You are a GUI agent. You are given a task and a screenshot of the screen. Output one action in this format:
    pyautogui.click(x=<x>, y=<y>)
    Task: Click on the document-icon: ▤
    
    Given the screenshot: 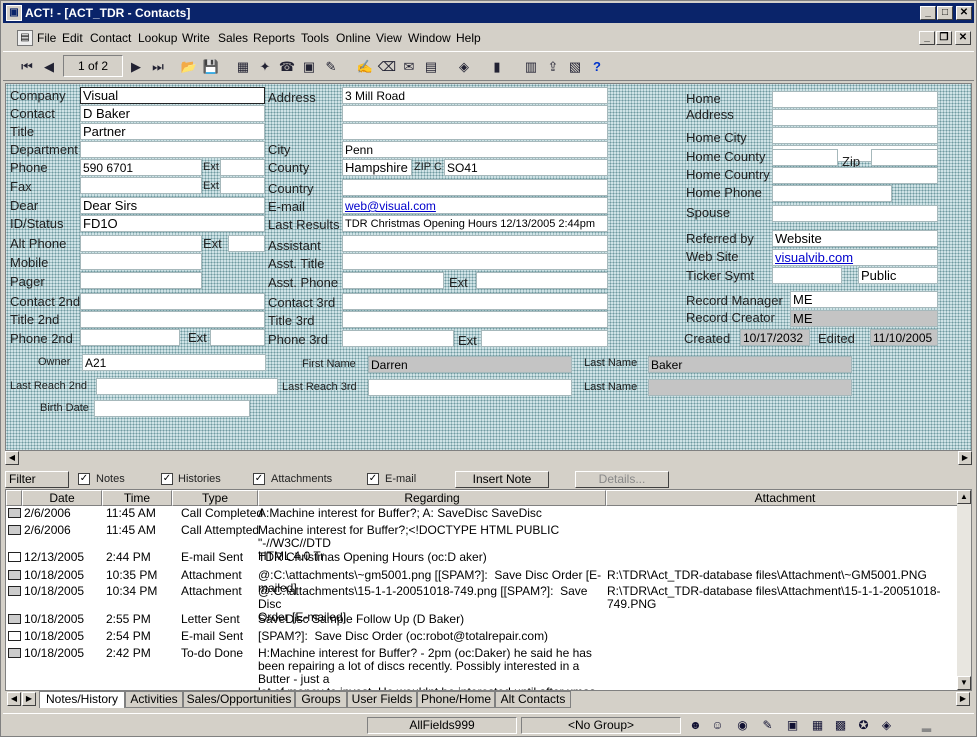 What is the action you would take?
    pyautogui.click(x=25, y=38)
    